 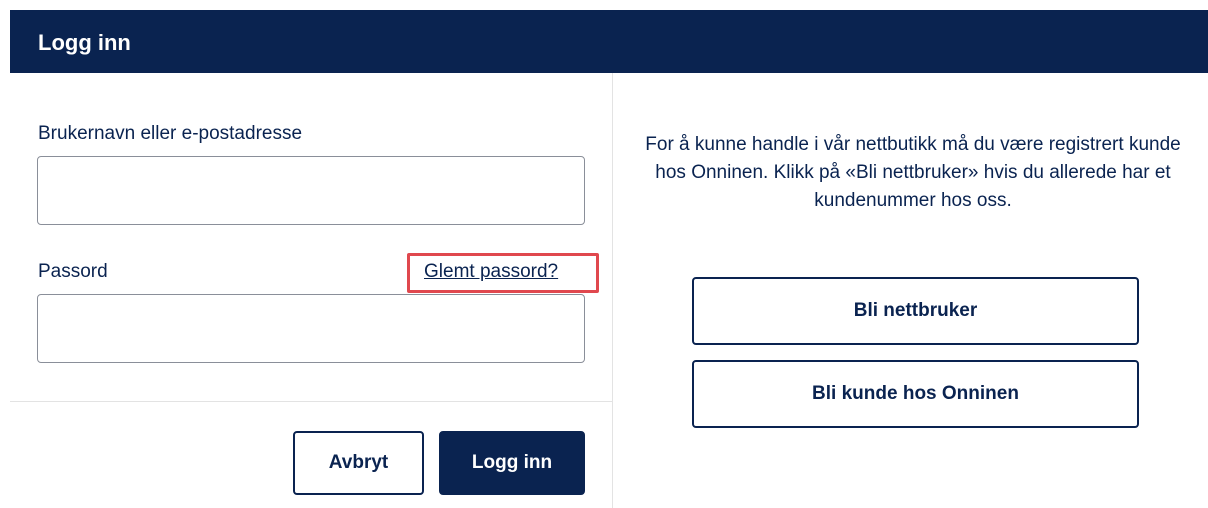 What do you see at coordinates (609, 41) in the screenshot?
I see `modal-header: Logg inn` at bounding box center [609, 41].